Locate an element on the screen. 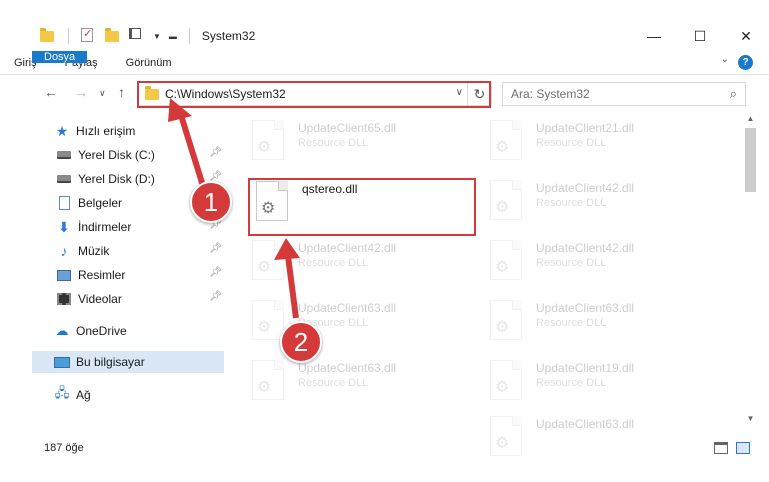 This screenshot has height=482, width=769. videos-icon is located at coordinates (64, 299).